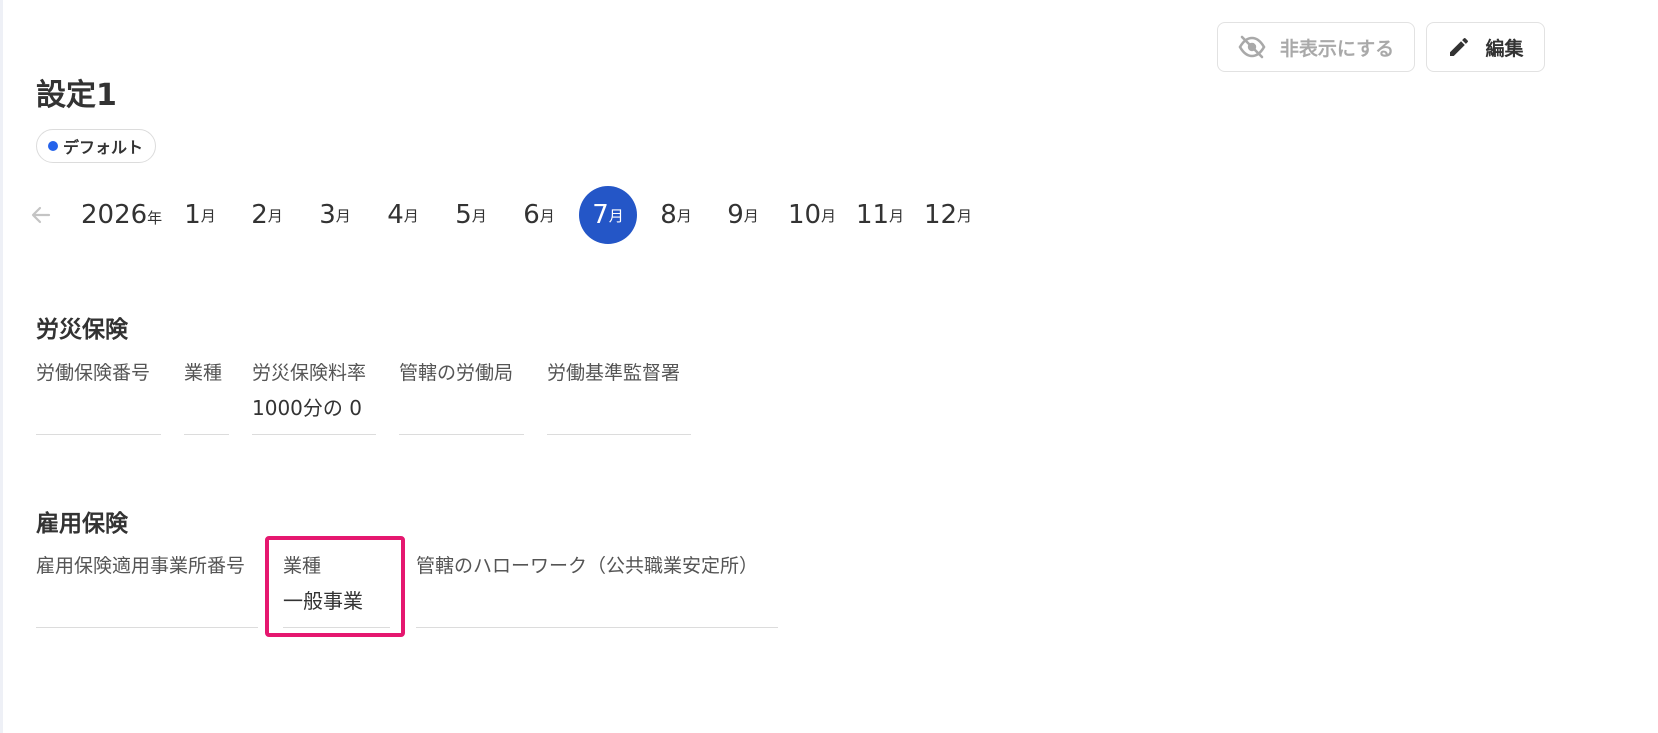 The image size is (1658, 733). What do you see at coordinates (103, 147) in the screenshot?
I see `default-badge-label: デフォルト` at bounding box center [103, 147].